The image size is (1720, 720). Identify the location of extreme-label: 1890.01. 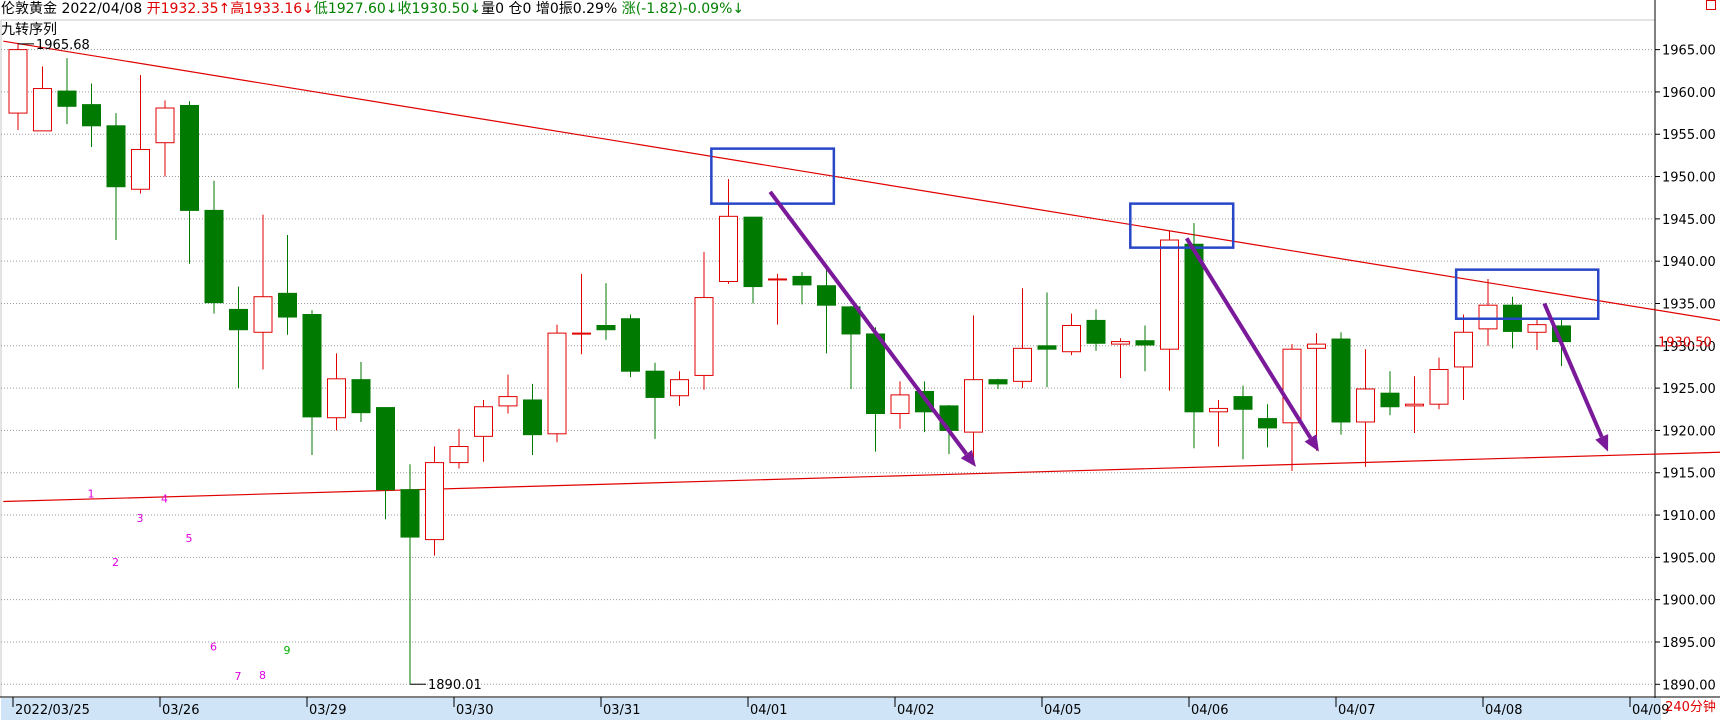
(455, 685).